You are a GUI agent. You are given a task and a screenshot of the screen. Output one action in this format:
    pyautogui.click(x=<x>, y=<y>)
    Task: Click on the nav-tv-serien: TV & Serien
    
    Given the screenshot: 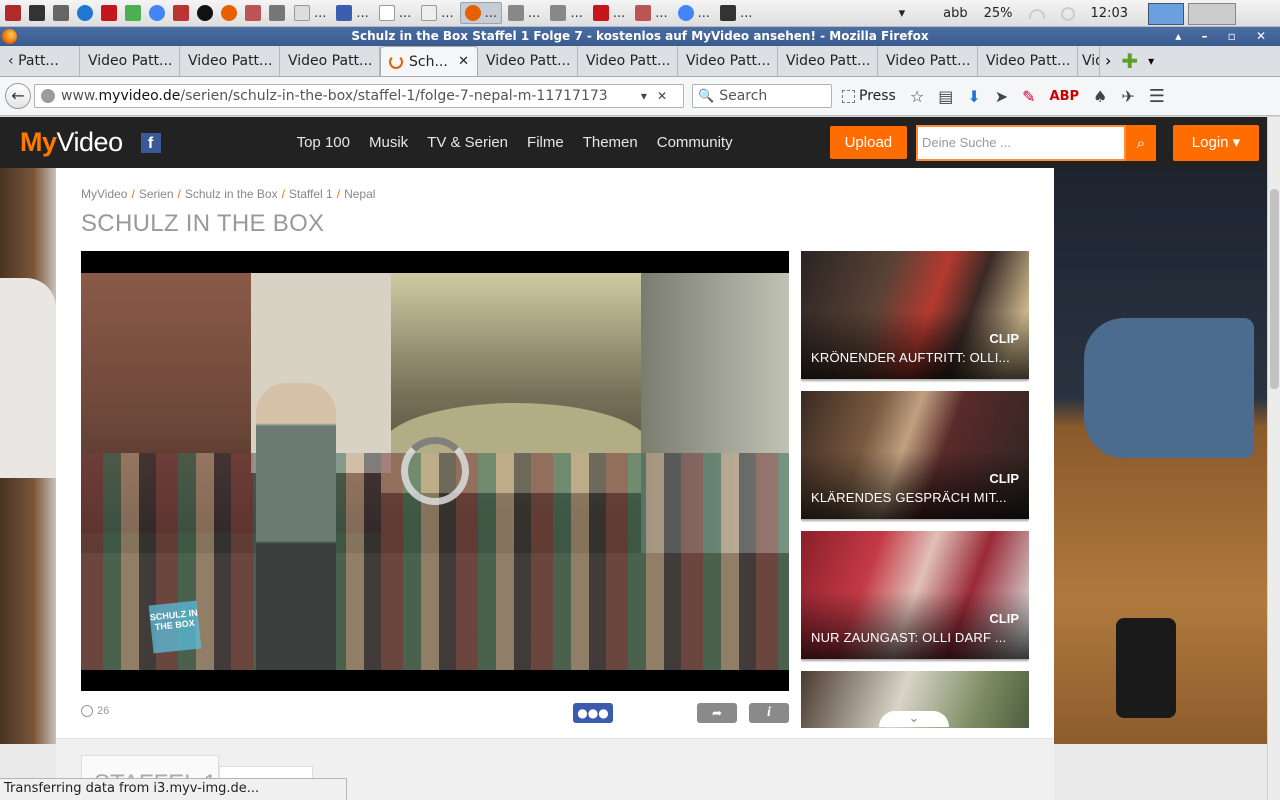 What is the action you would take?
    pyautogui.click(x=467, y=142)
    